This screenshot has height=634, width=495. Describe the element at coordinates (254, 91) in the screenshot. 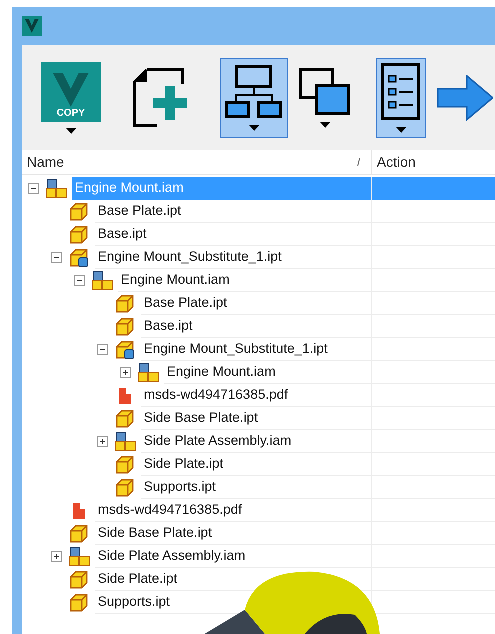

I see `hierarchy-icon` at that location.